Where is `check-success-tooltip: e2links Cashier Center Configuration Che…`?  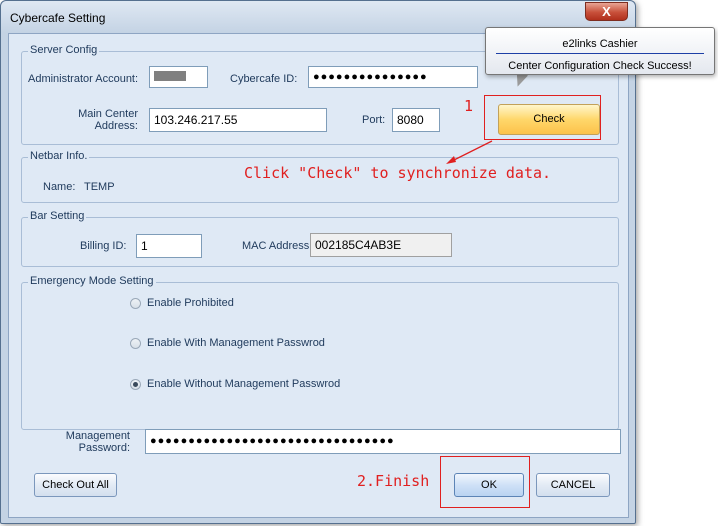 check-success-tooltip: e2links Cashier Center Configuration Che… is located at coordinates (600, 51).